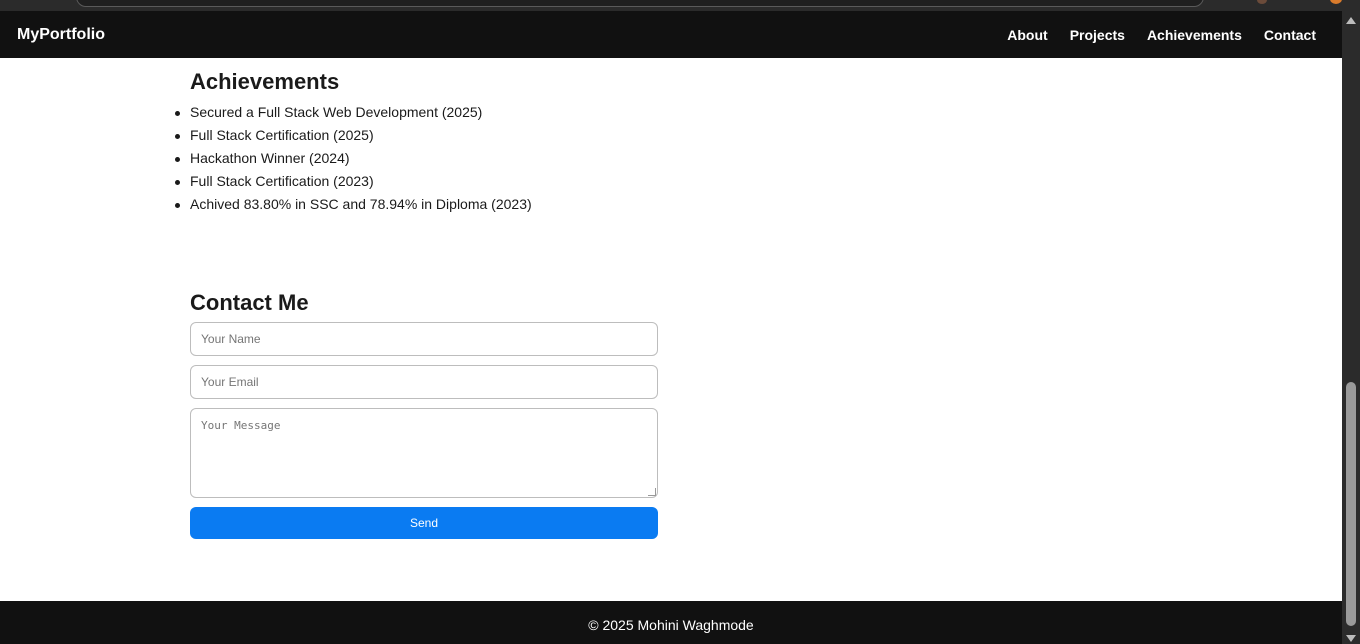 The image size is (1360, 644). Describe the element at coordinates (1194, 35) in the screenshot. I see `nav-link-achievements: Achievements` at that location.